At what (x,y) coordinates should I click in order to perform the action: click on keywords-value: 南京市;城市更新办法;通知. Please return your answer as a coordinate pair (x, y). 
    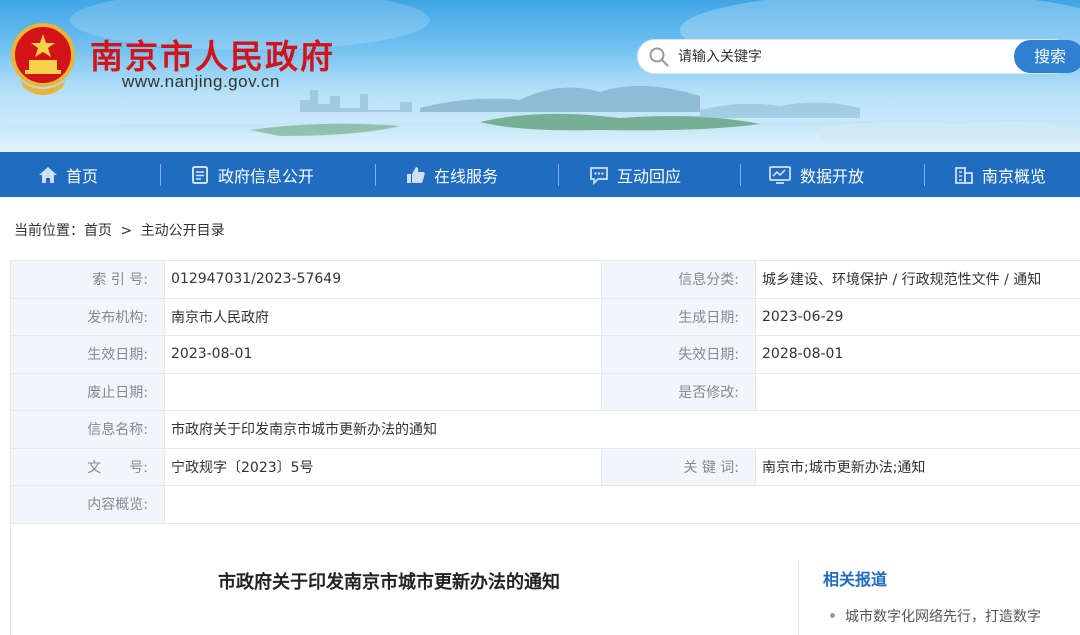
    Looking at the image, I should click on (917, 466).